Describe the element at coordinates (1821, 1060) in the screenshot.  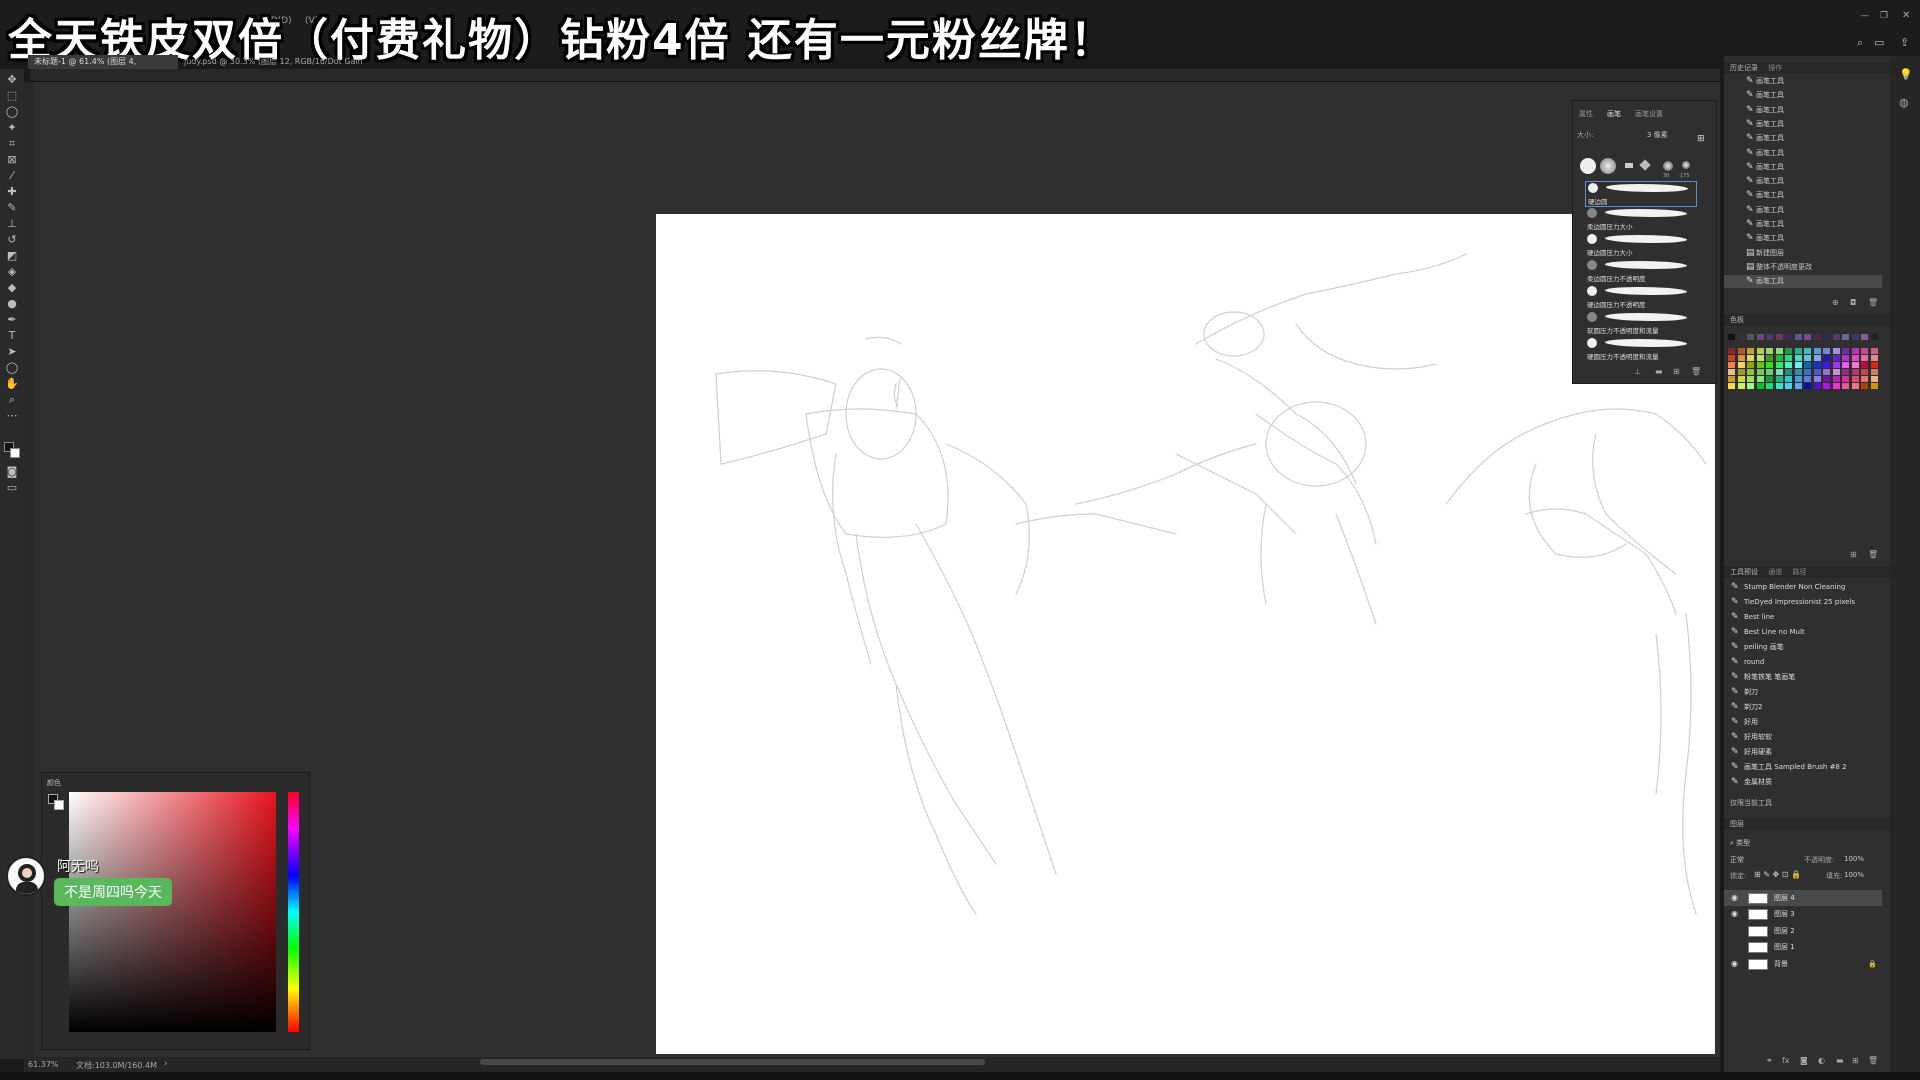
I see `adjustment-icon: ◐` at that location.